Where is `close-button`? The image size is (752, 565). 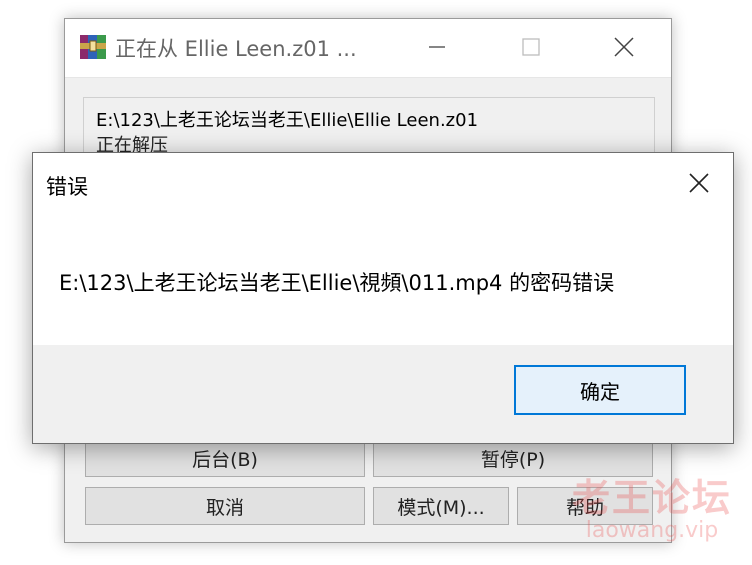 close-button is located at coordinates (624, 47).